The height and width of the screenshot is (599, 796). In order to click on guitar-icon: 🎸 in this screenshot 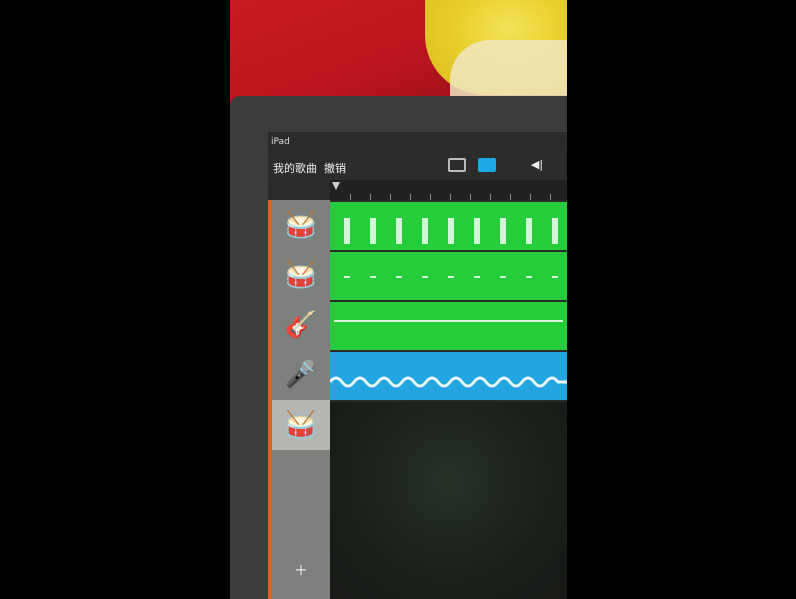, I will do `click(301, 325)`.